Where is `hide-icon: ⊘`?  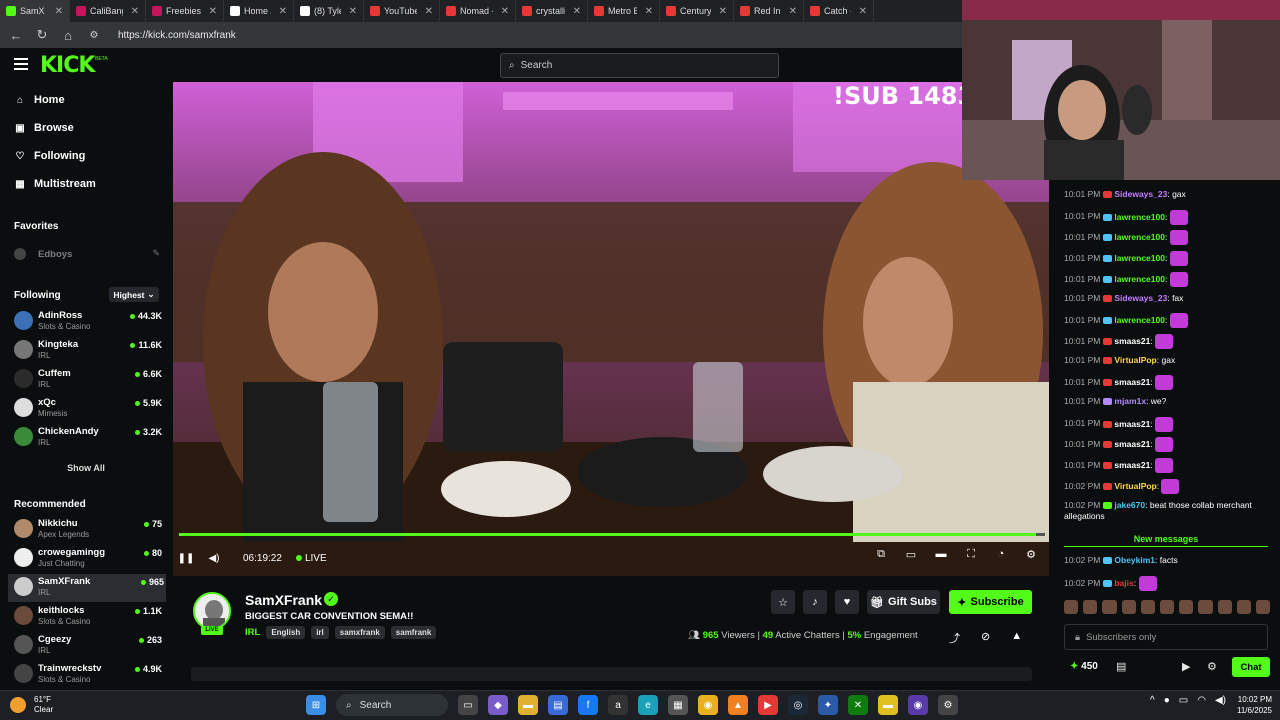 hide-icon: ⊘ is located at coordinates (985, 638).